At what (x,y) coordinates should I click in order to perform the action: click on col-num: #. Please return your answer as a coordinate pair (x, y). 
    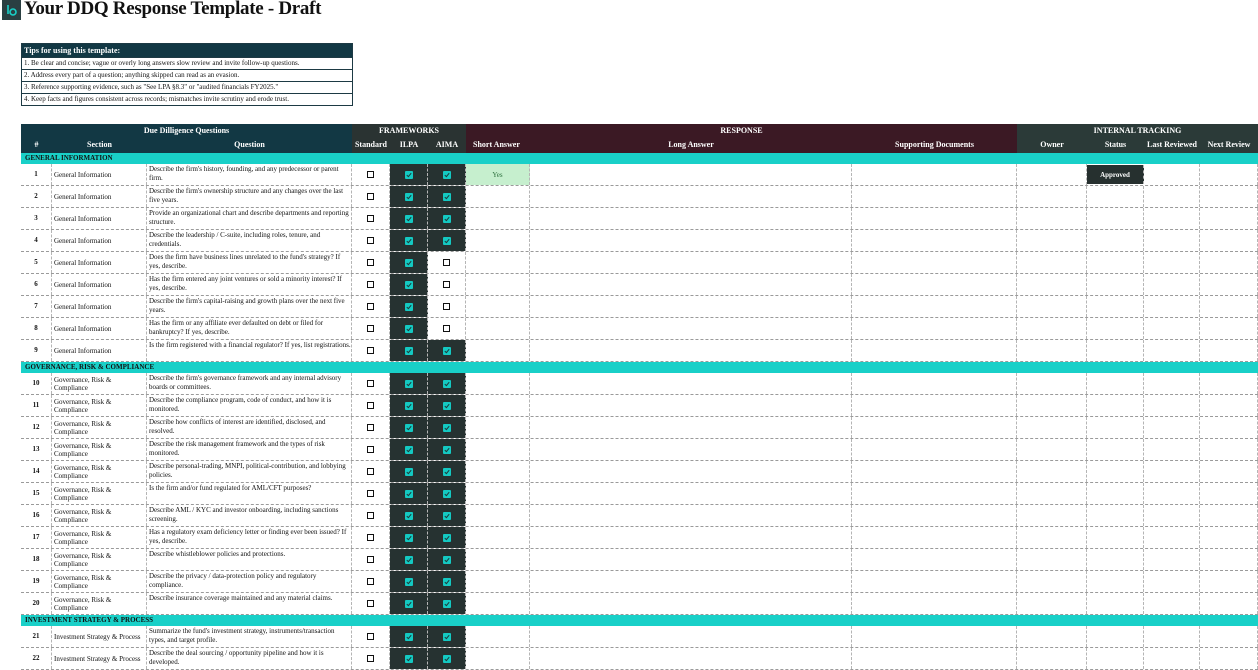
    Looking at the image, I should click on (36, 145).